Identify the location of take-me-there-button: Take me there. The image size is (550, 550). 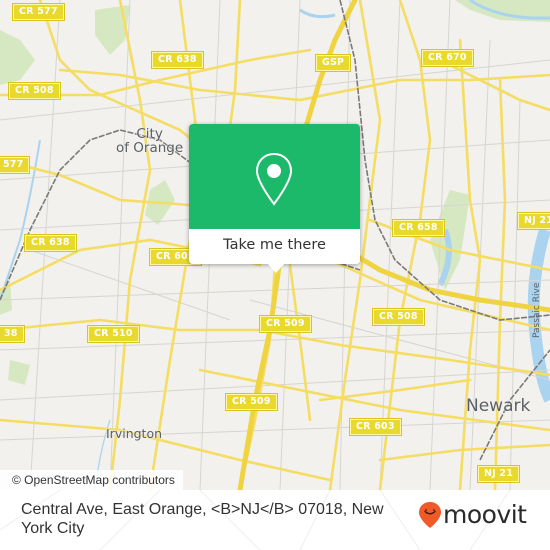
(274, 246).